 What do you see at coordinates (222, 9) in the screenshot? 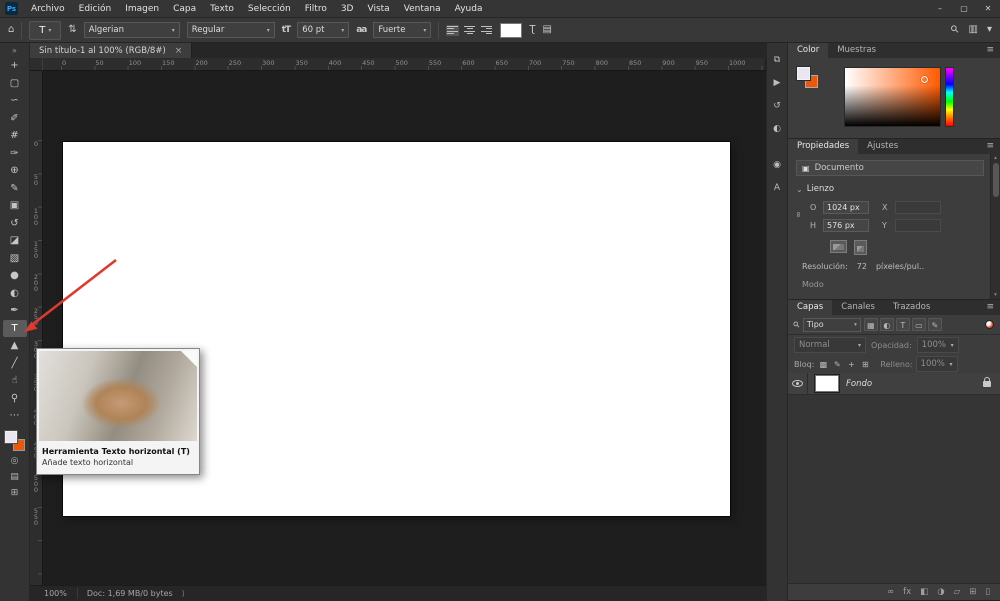
I see `menu-texto: Texto` at bounding box center [222, 9].